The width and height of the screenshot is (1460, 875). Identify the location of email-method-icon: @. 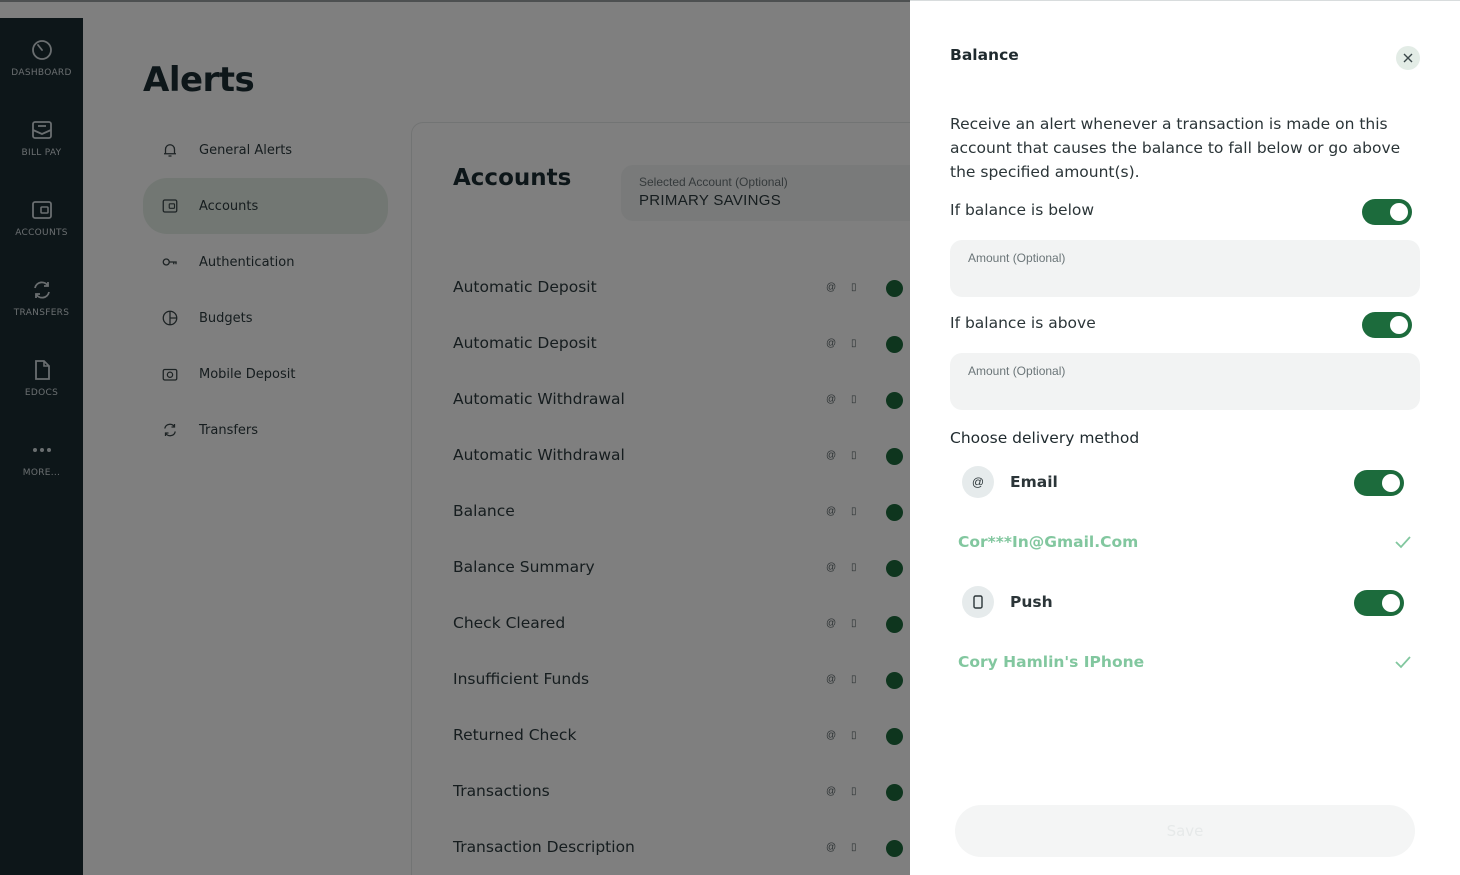
(978, 482).